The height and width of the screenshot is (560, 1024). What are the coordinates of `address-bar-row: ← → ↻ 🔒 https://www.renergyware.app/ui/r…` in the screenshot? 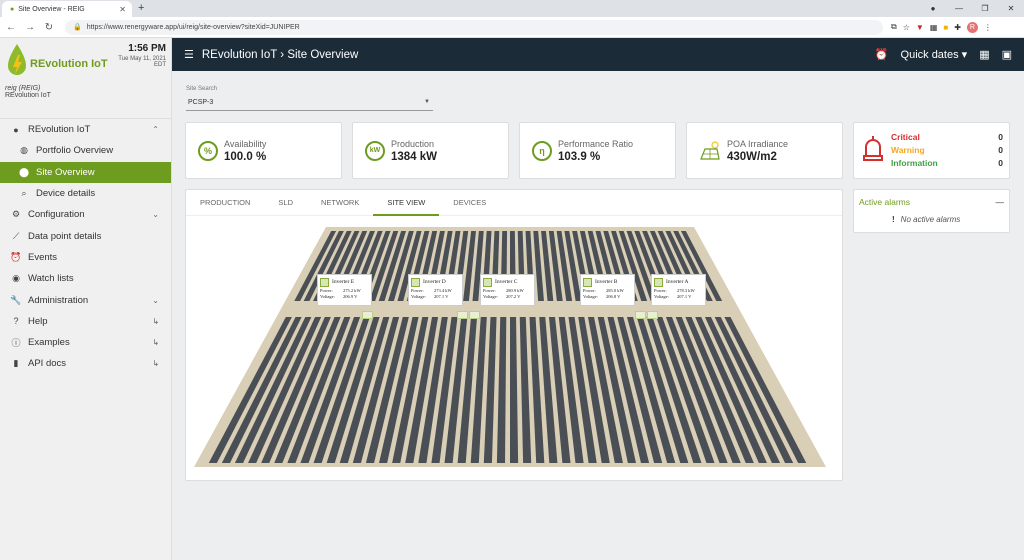 It's located at (512, 27).